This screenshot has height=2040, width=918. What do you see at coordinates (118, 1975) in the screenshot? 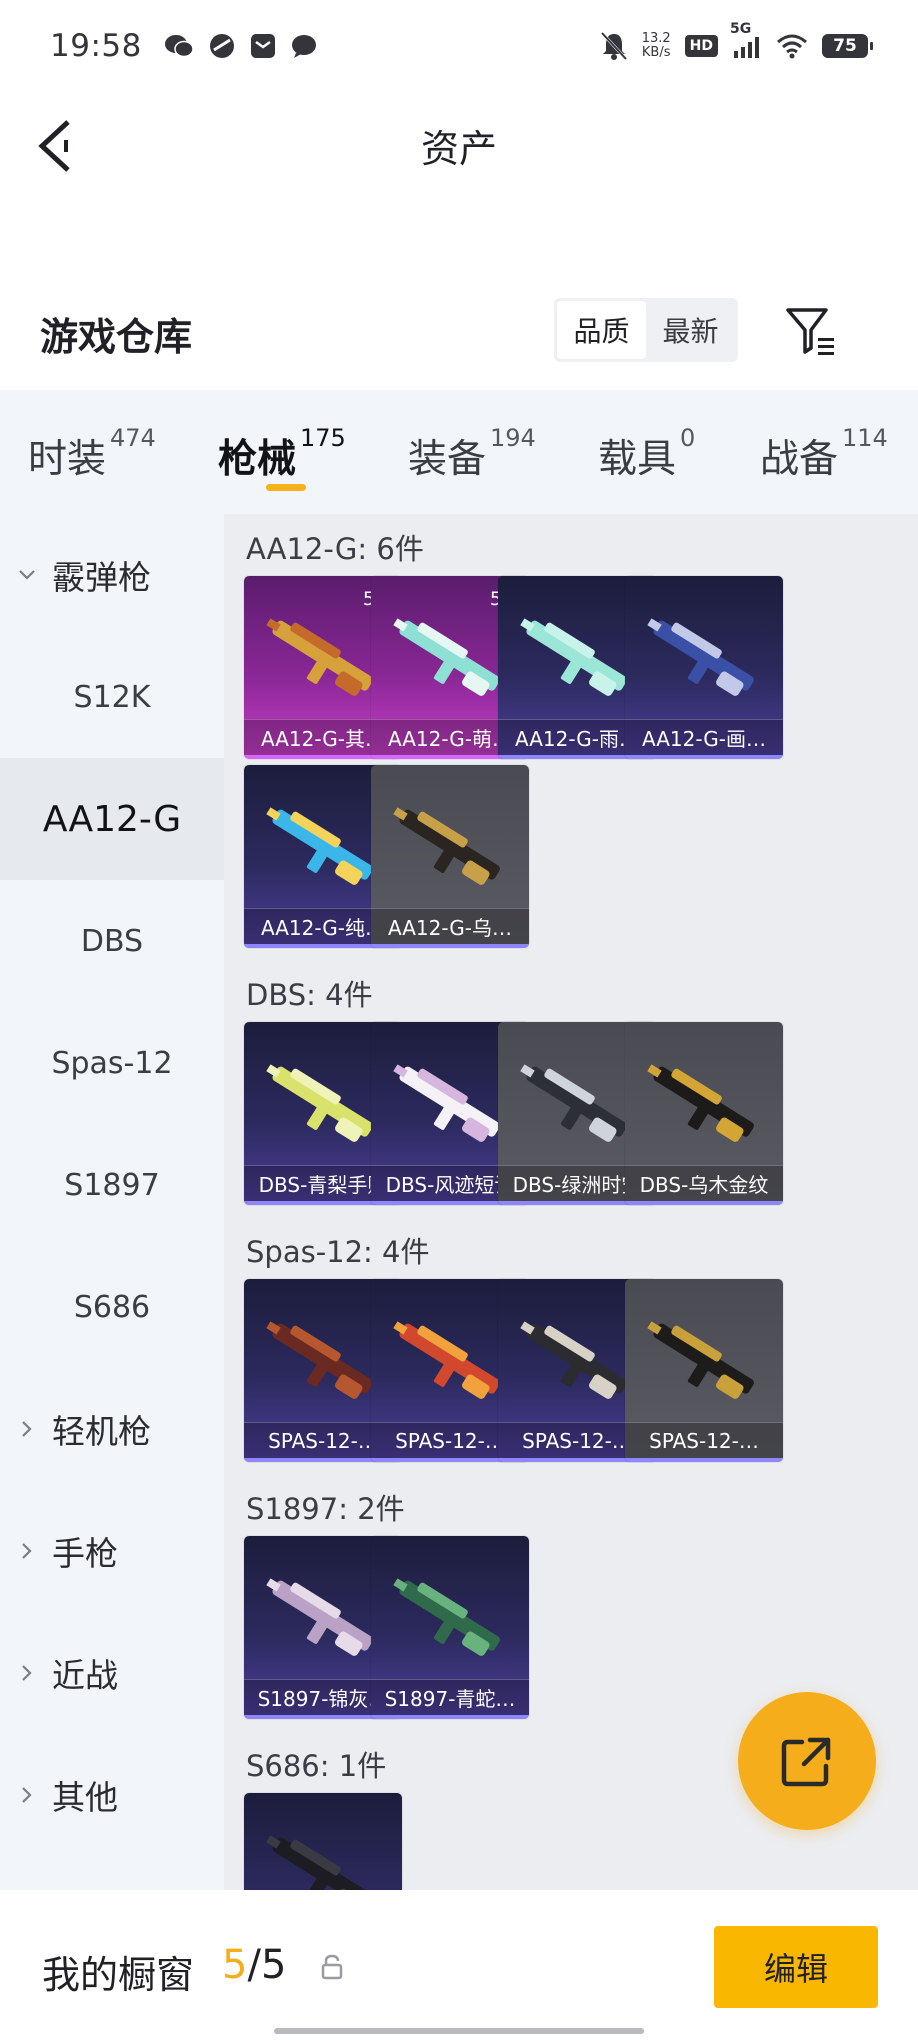
I see `showcase-label: 我的橱窗` at bounding box center [118, 1975].